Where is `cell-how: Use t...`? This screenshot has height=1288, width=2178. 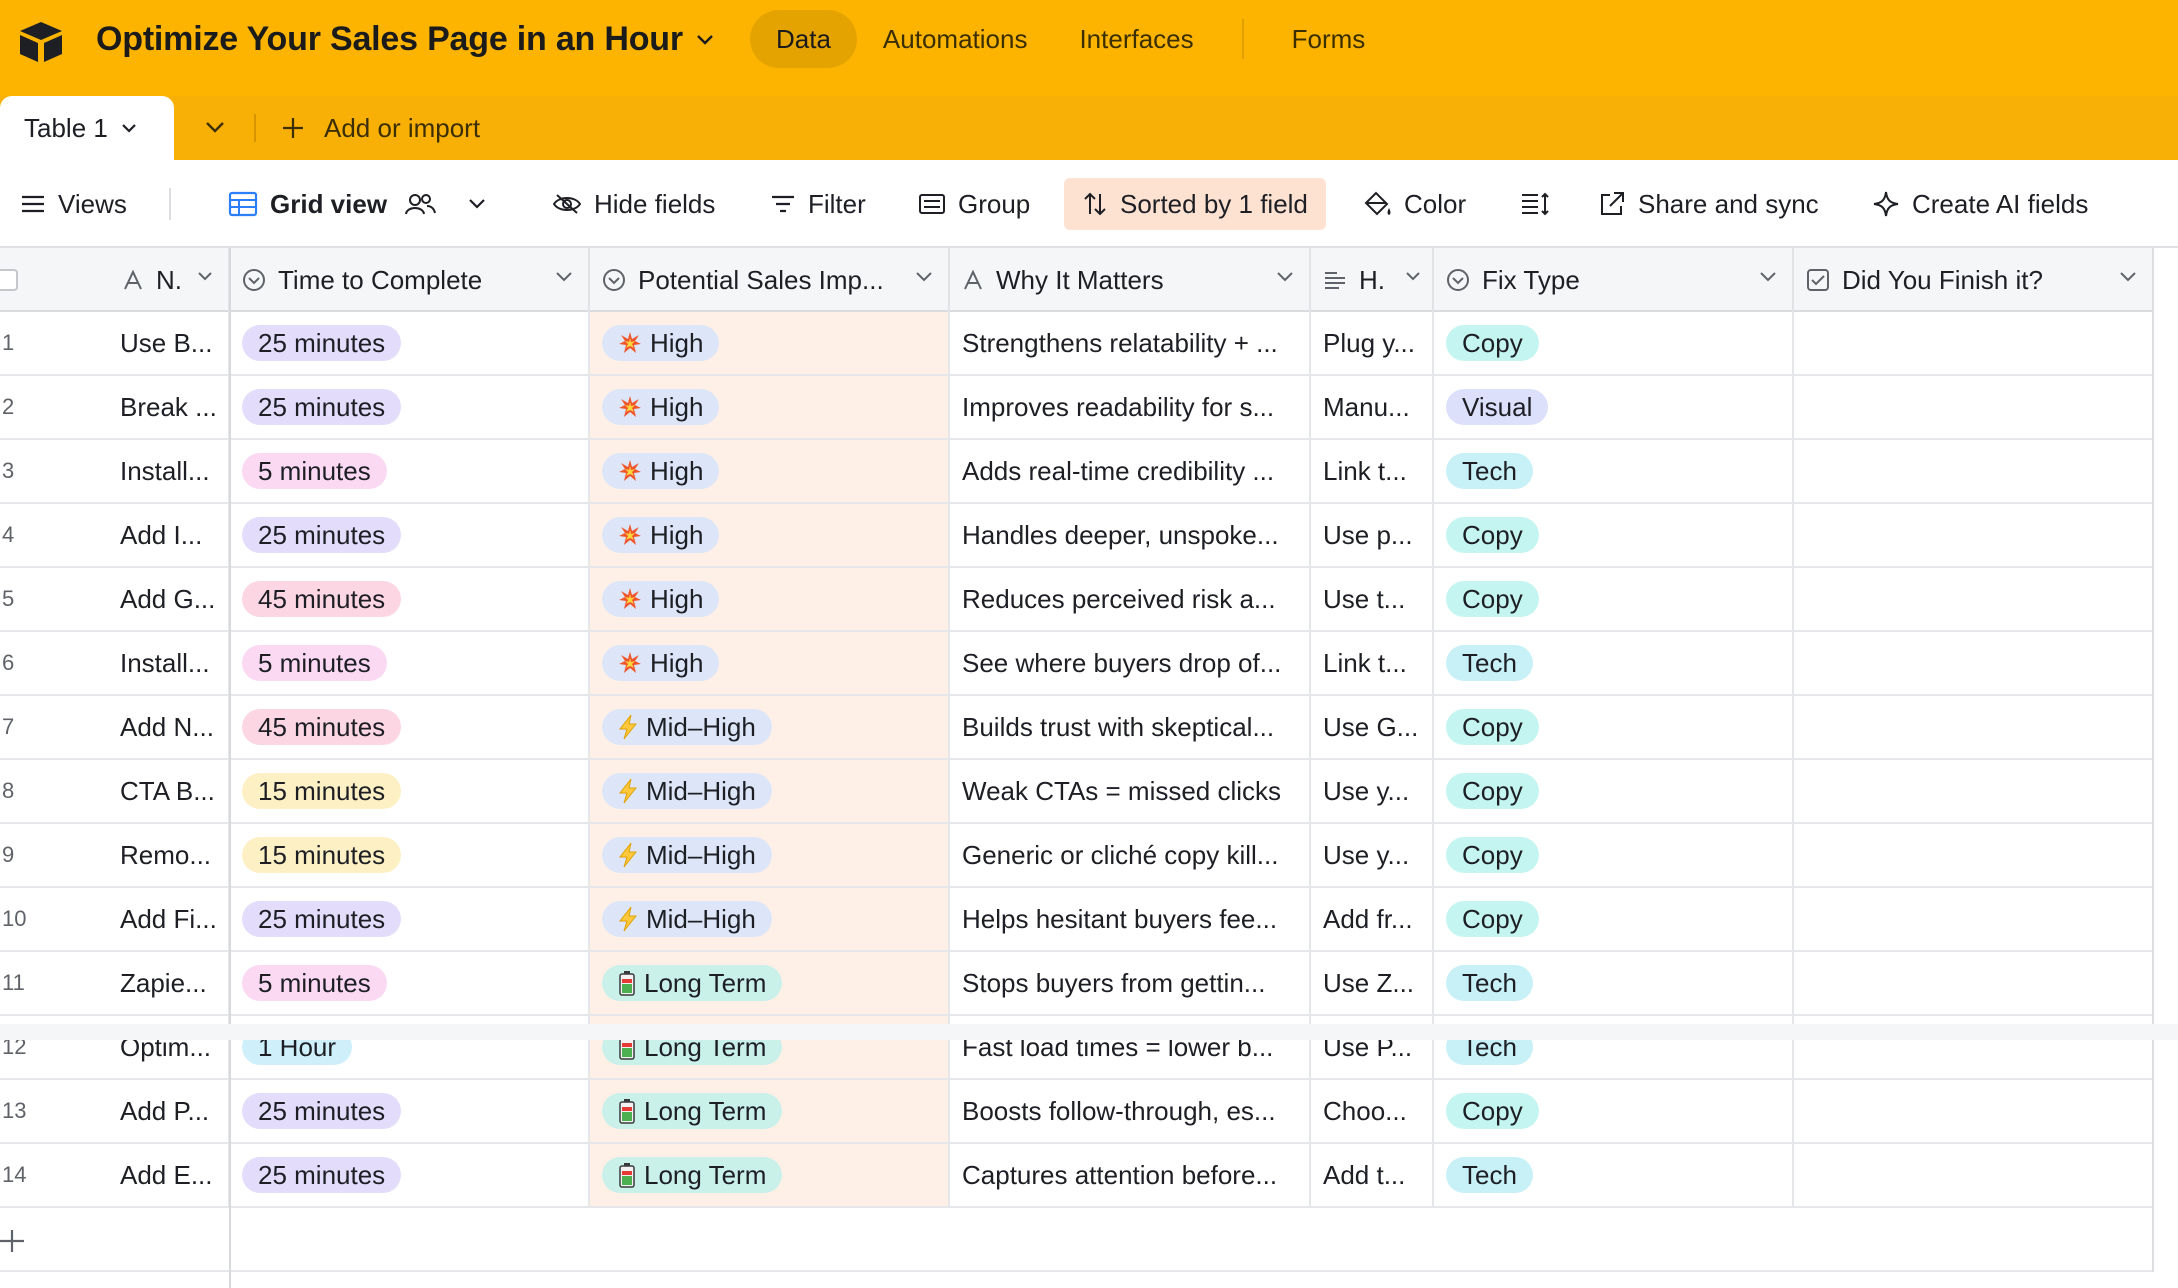
cell-how: Use t... is located at coordinates (1372, 599).